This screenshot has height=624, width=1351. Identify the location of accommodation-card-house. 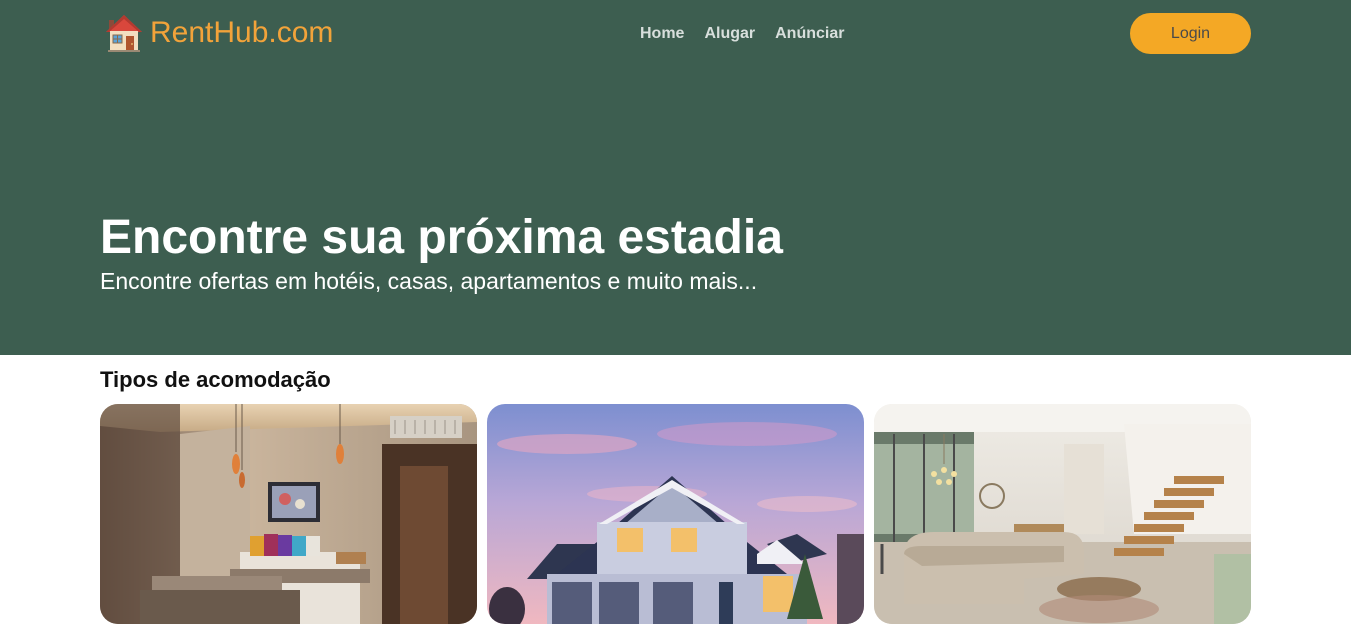
(675, 514).